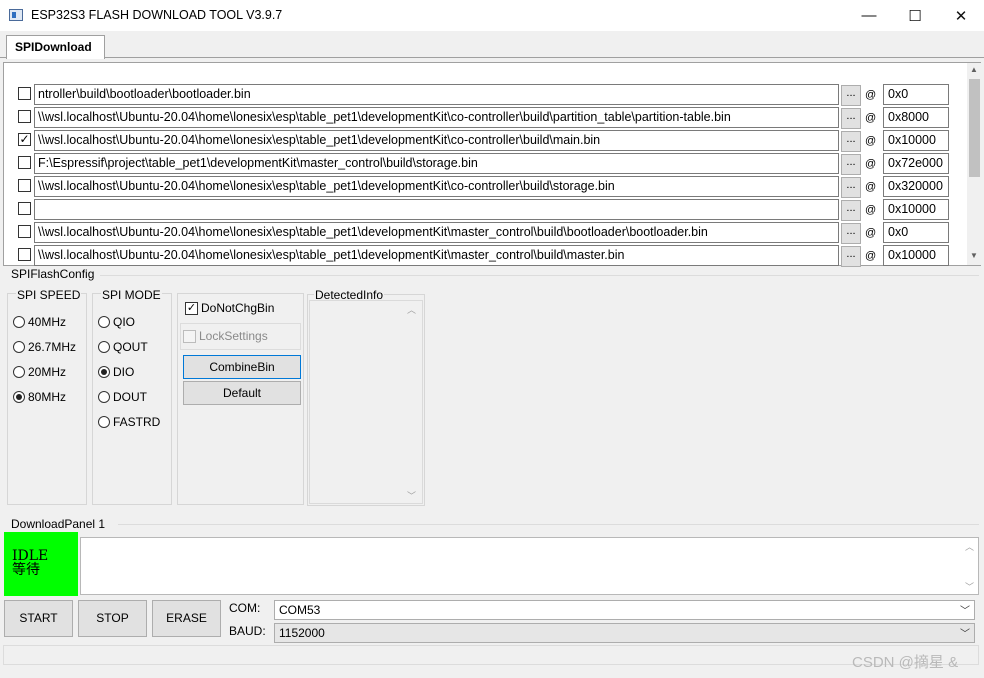 The height and width of the screenshot is (678, 984). Describe the element at coordinates (974, 257) in the screenshot. I see `scroll-down-icon: ▼` at that location.